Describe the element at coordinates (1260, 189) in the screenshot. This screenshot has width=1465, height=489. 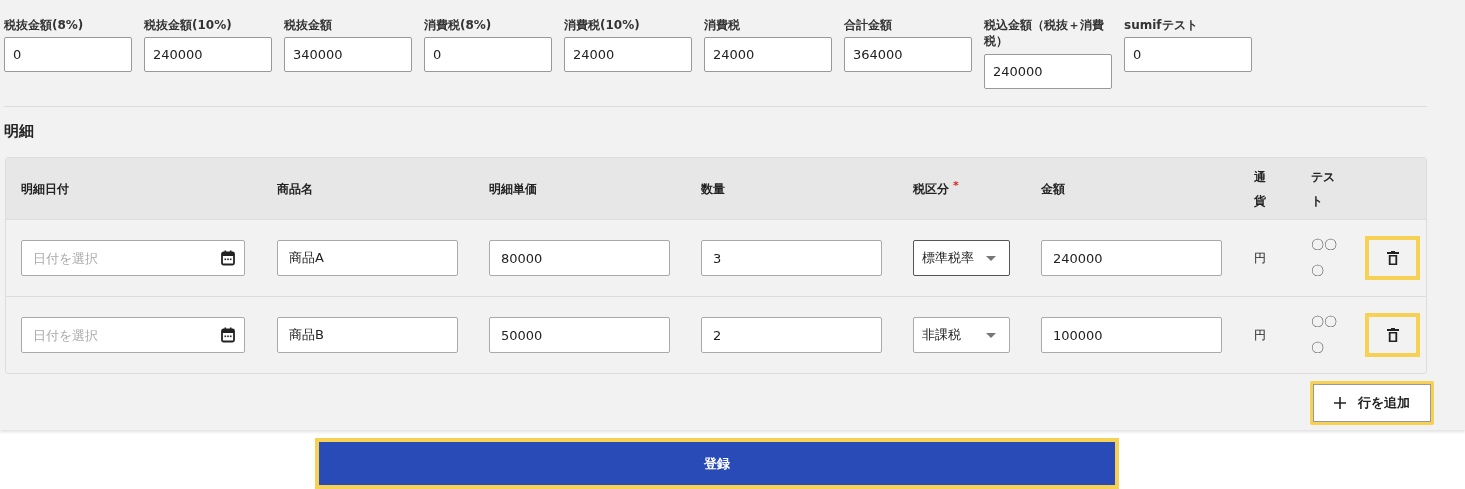
I see `column-header: 通貨` at that location.